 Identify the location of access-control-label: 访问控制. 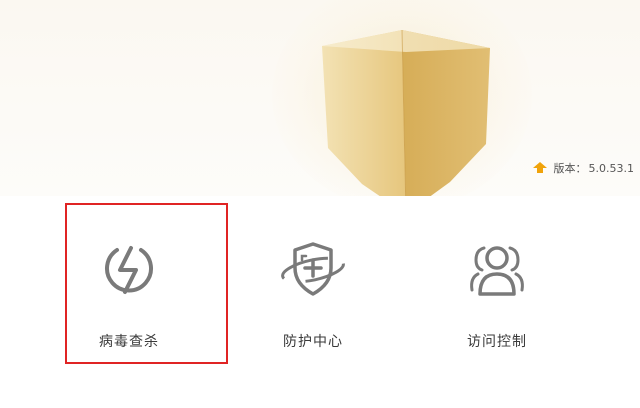
(497, 342).